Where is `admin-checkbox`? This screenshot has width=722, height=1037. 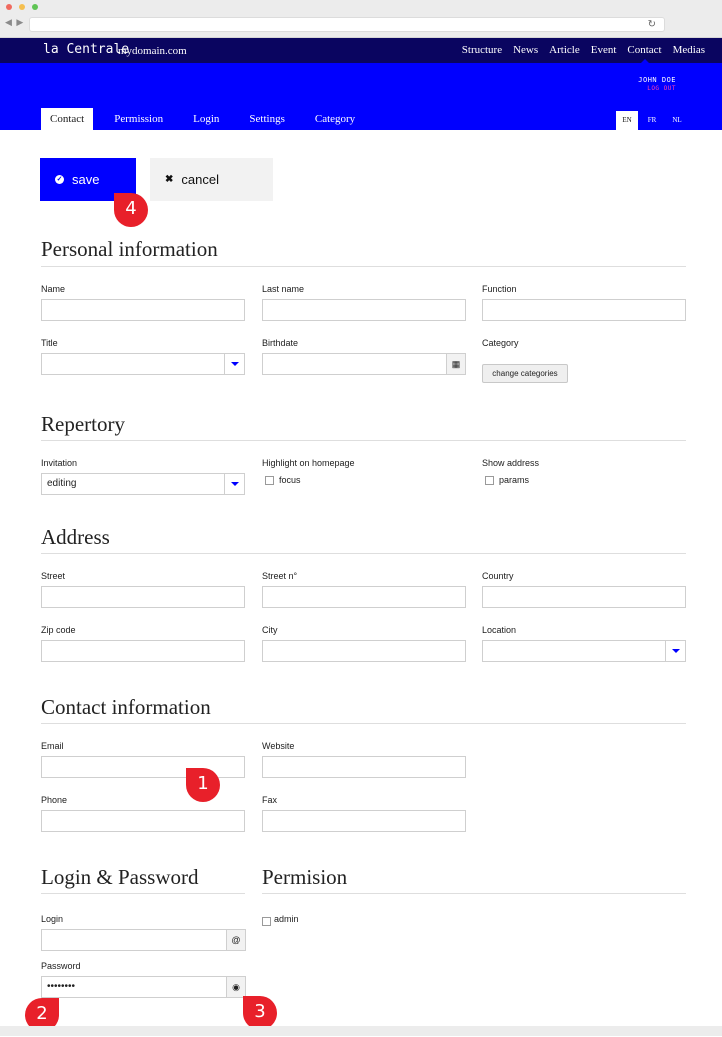
admin-checkbox is located at coordinates (266, 921).